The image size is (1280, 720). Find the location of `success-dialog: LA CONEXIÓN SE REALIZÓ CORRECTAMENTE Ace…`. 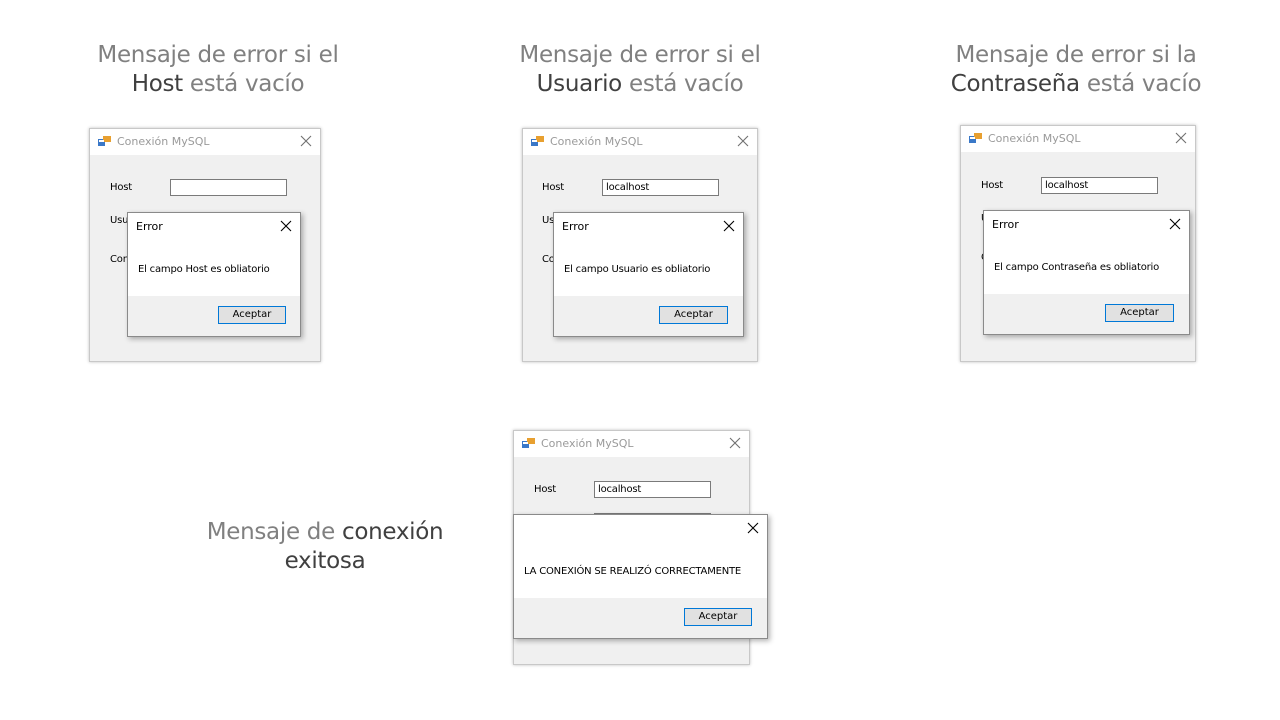

success-dialog: LA CONEXIÓN SE REALIZÓ CORRECTAMENTE Ace… is located at coordinates (640, 576).